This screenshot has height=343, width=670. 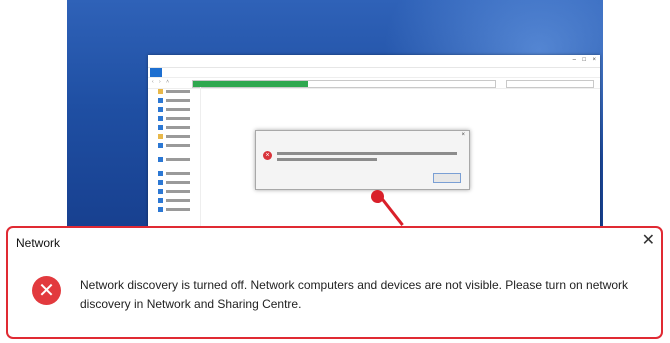 I want to click on explorer-titlebar: – □ ×, so click(x=374, y=61).